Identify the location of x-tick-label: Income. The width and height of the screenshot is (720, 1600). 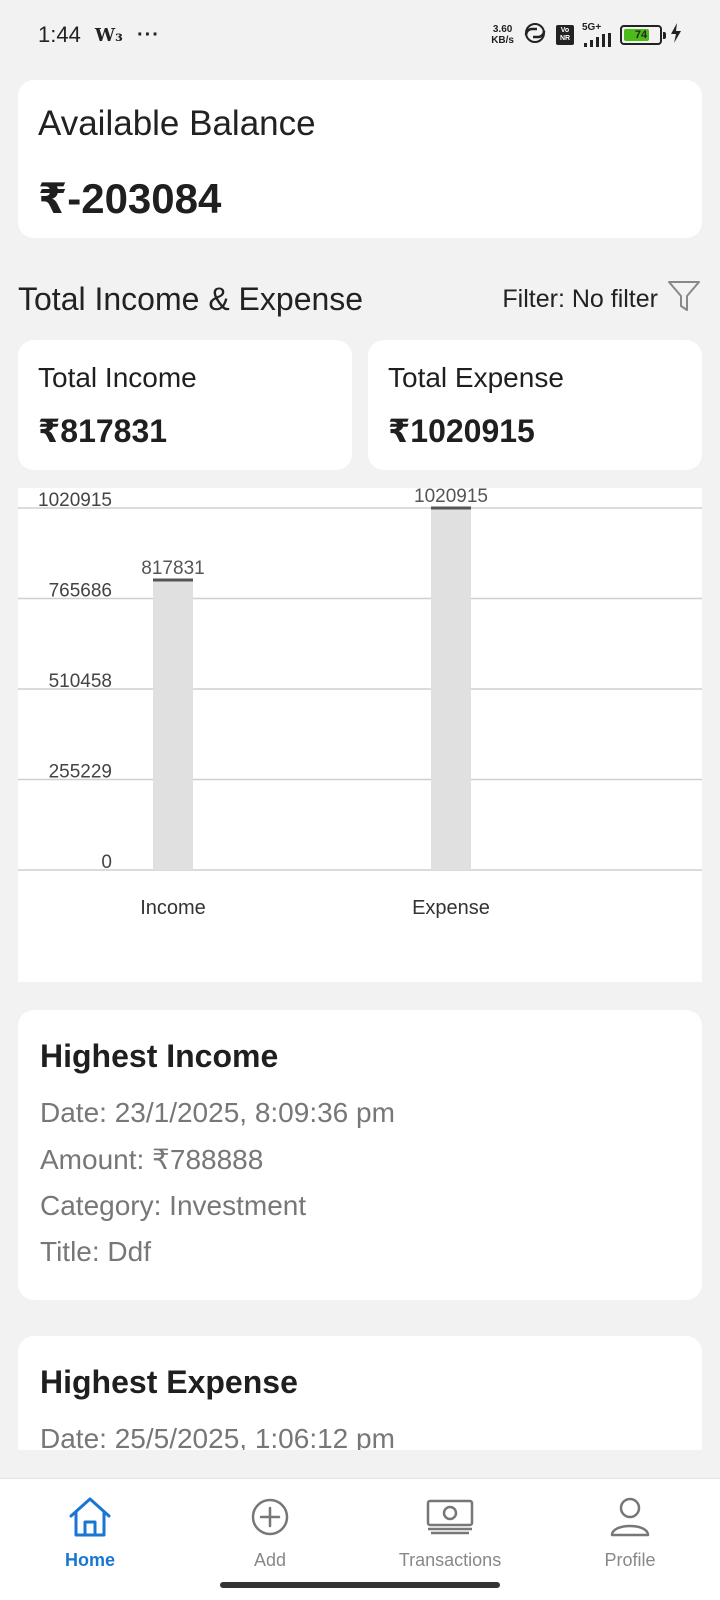
(173, 908).